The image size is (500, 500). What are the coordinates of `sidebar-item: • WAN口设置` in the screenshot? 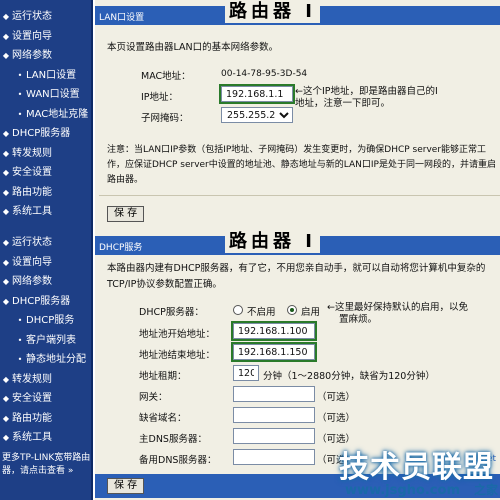 It's located at (46, 95).